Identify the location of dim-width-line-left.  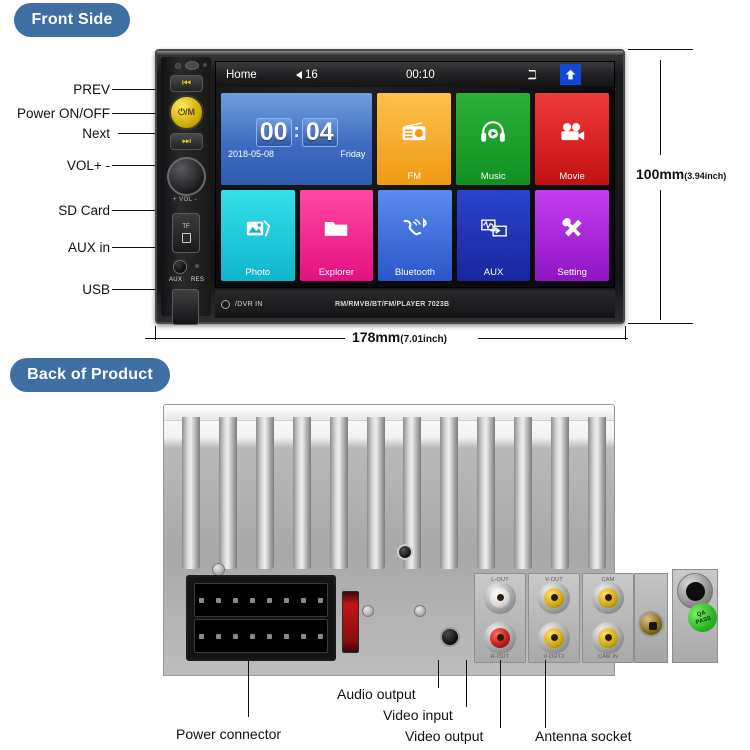
(245, 338).